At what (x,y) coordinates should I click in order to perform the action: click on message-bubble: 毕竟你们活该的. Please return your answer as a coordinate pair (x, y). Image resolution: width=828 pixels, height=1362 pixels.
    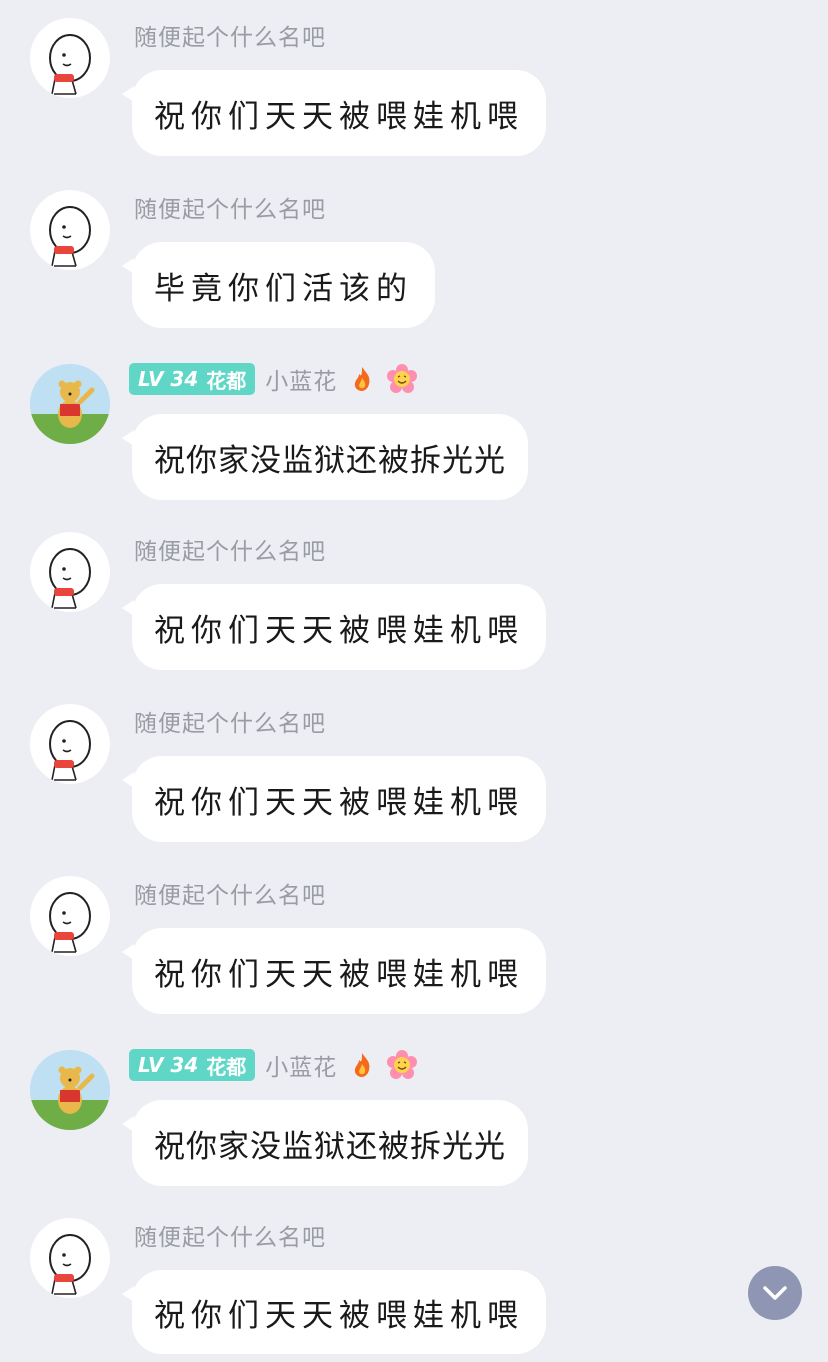
    Looking at the image, I should click on (278, 285).